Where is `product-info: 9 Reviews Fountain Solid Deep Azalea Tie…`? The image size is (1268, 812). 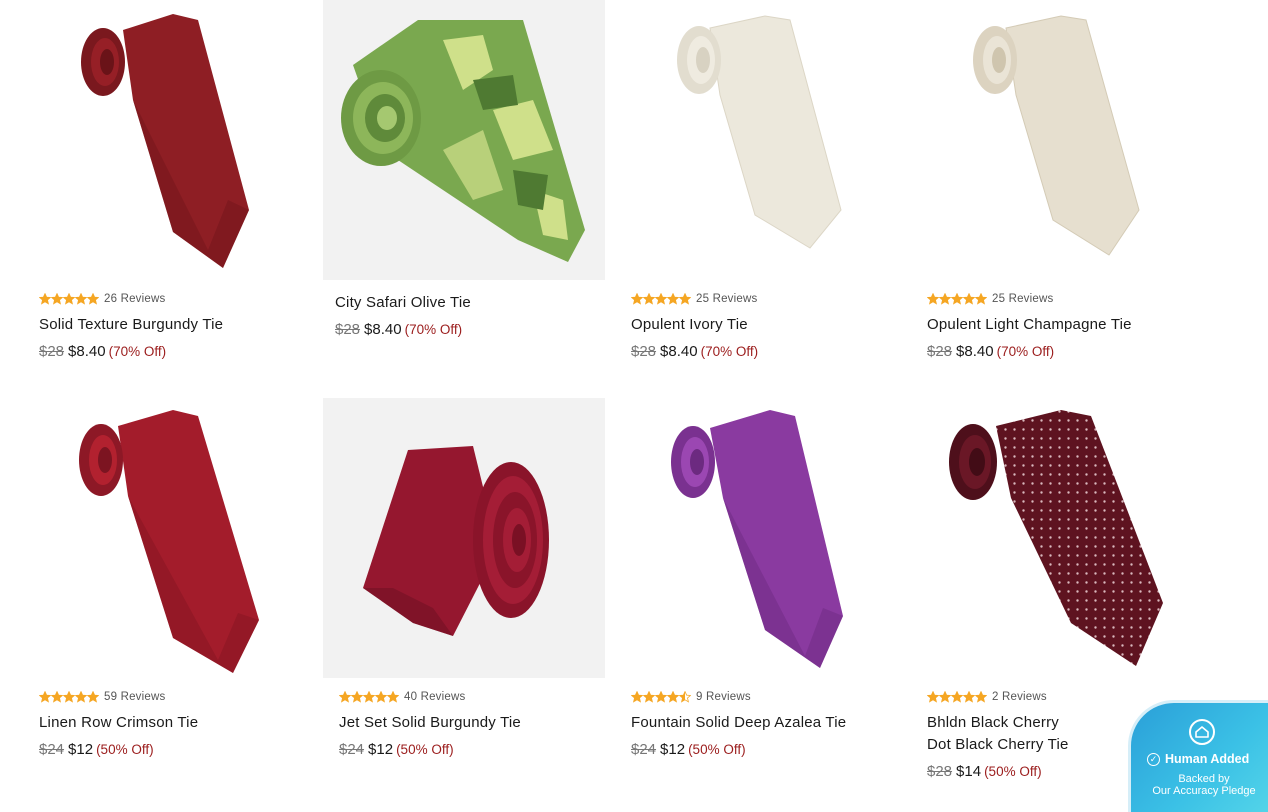
product-info: 9 Reviews Fountain Solid Deep Azalea Tie… is located at coordinates (766, 725).